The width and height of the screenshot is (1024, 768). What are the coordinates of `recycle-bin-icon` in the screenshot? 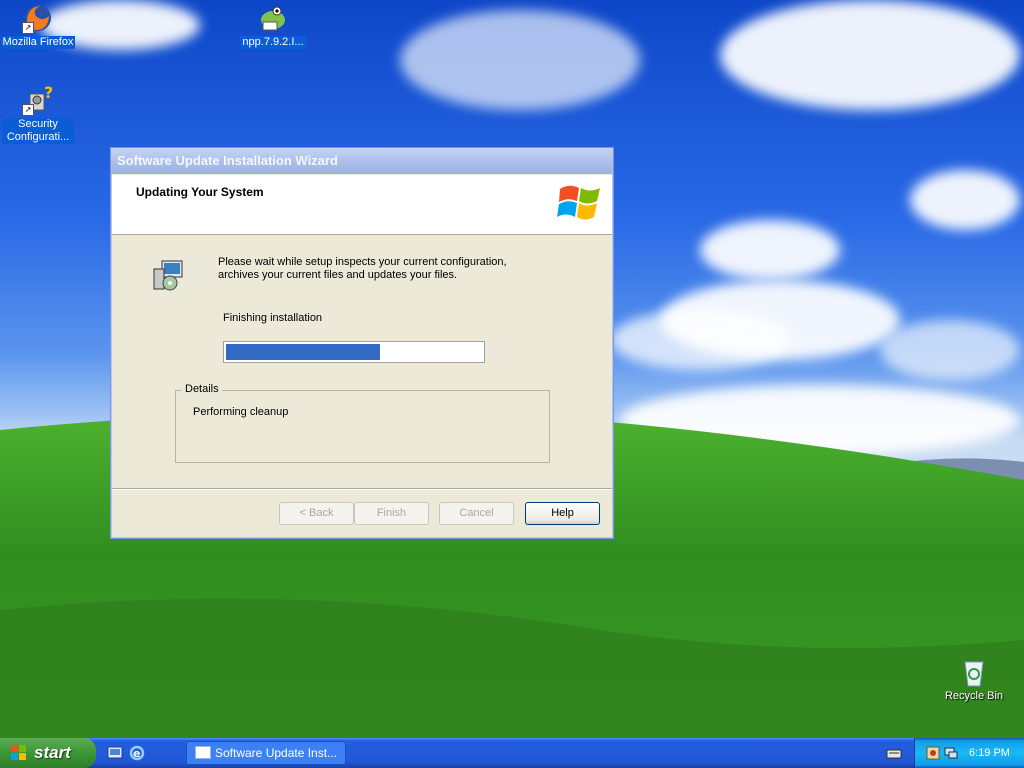 It's located at (974, 672).